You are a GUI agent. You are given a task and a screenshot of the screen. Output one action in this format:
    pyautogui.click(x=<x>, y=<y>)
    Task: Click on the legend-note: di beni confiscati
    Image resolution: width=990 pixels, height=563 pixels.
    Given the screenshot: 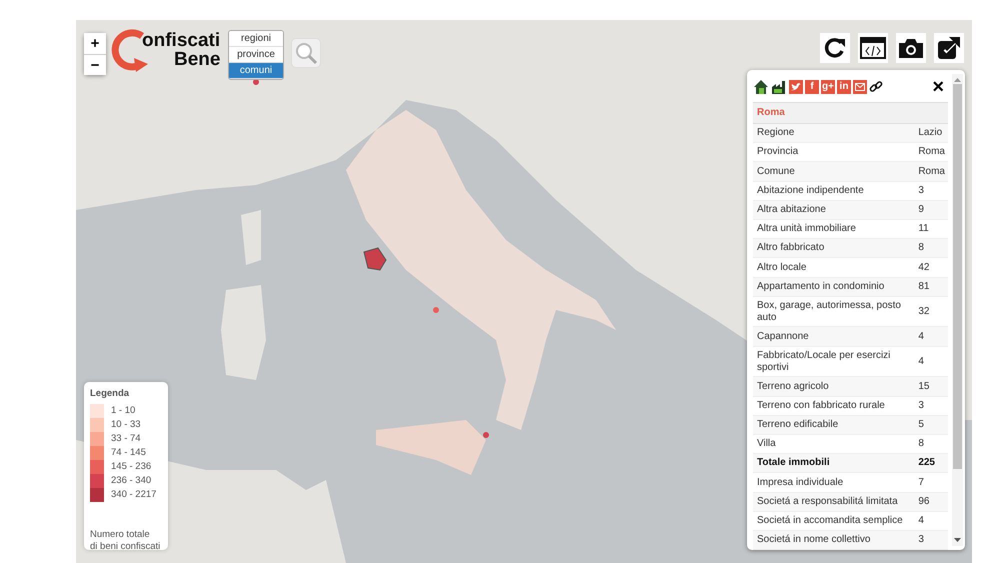 What is the action you would take?
    pyautogui.click(x=126, y=547)
    